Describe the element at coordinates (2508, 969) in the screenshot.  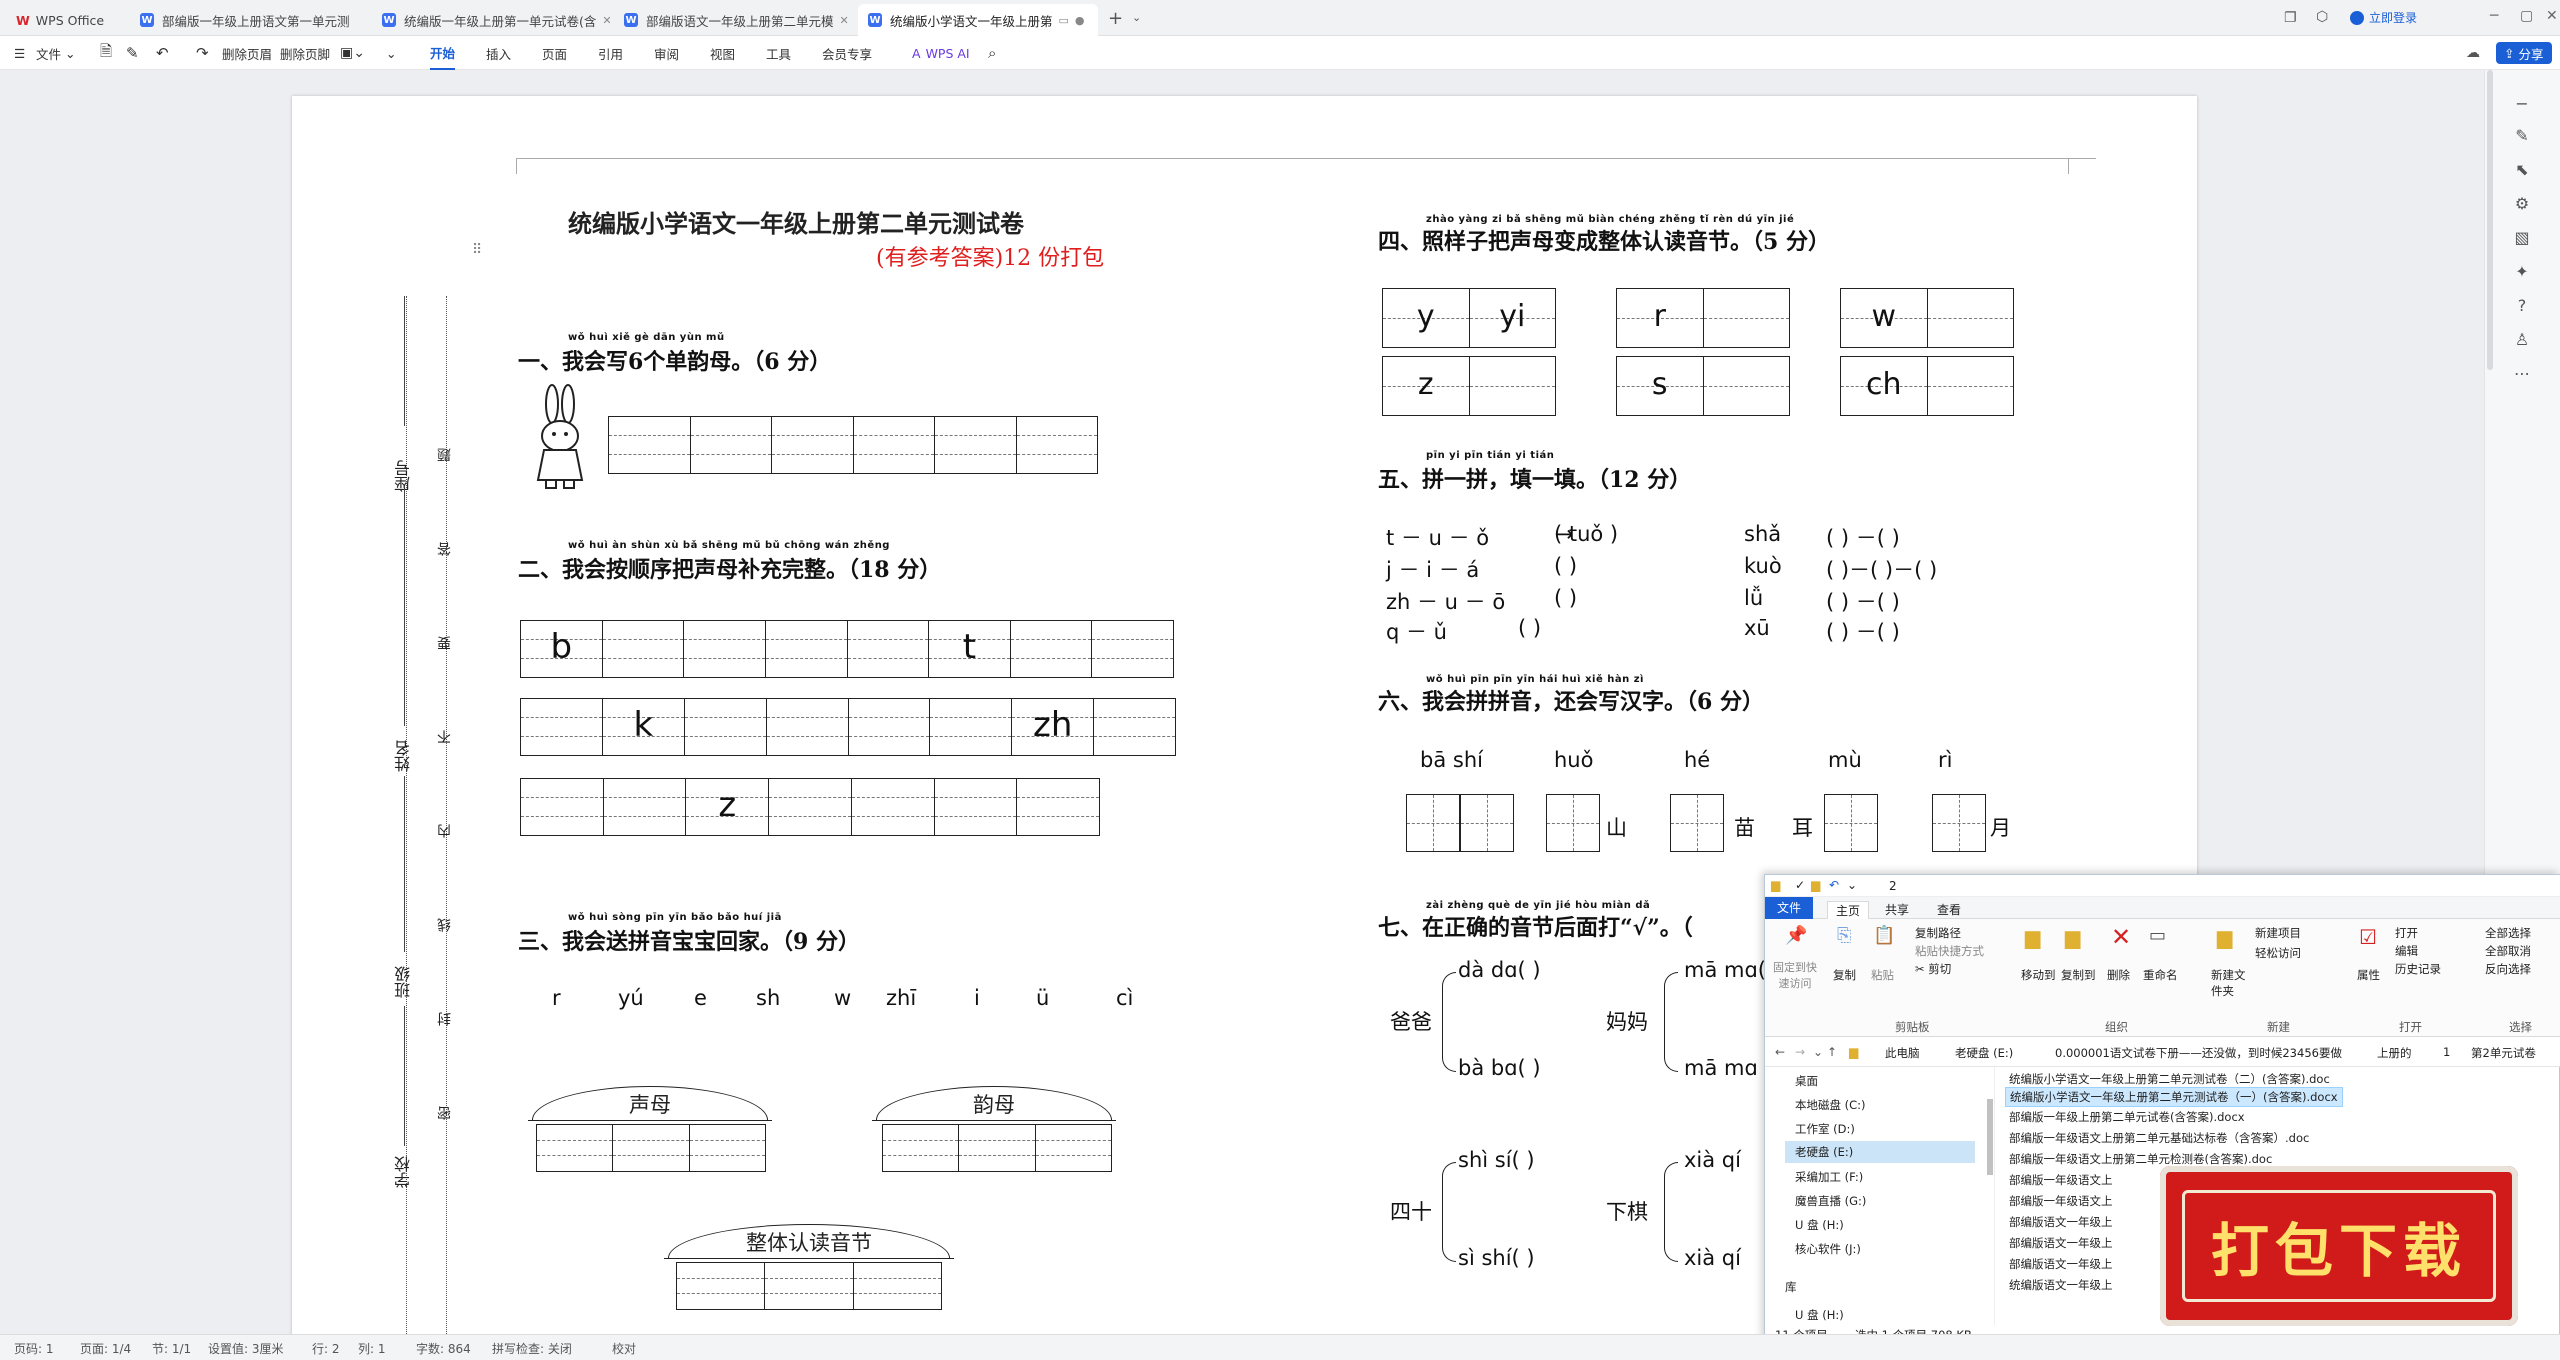
I see `invert-selection-button: 反向选择` at that location.